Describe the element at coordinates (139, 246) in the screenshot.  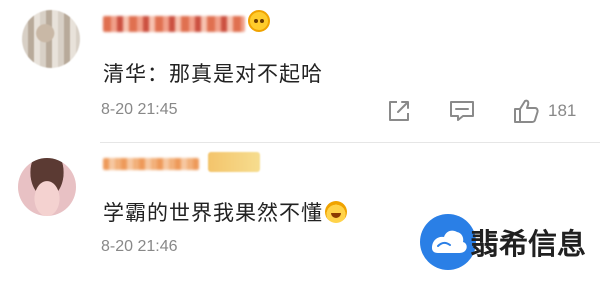
I see `comment-timestamp: 8-20 21:46` at that location.